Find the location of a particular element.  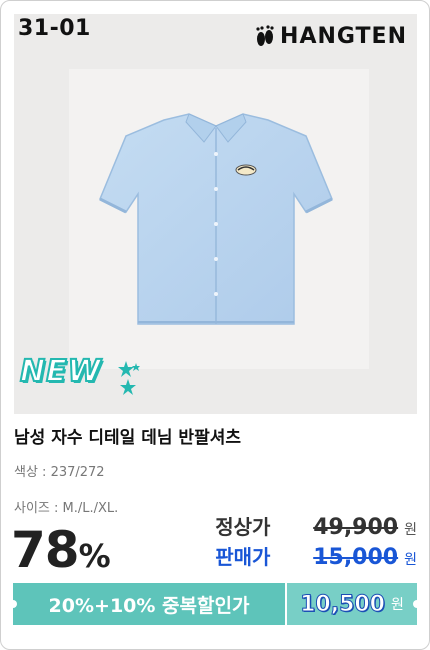

regular-price-row: 정상가 49,900 원 is located at coordinates (316, 525).